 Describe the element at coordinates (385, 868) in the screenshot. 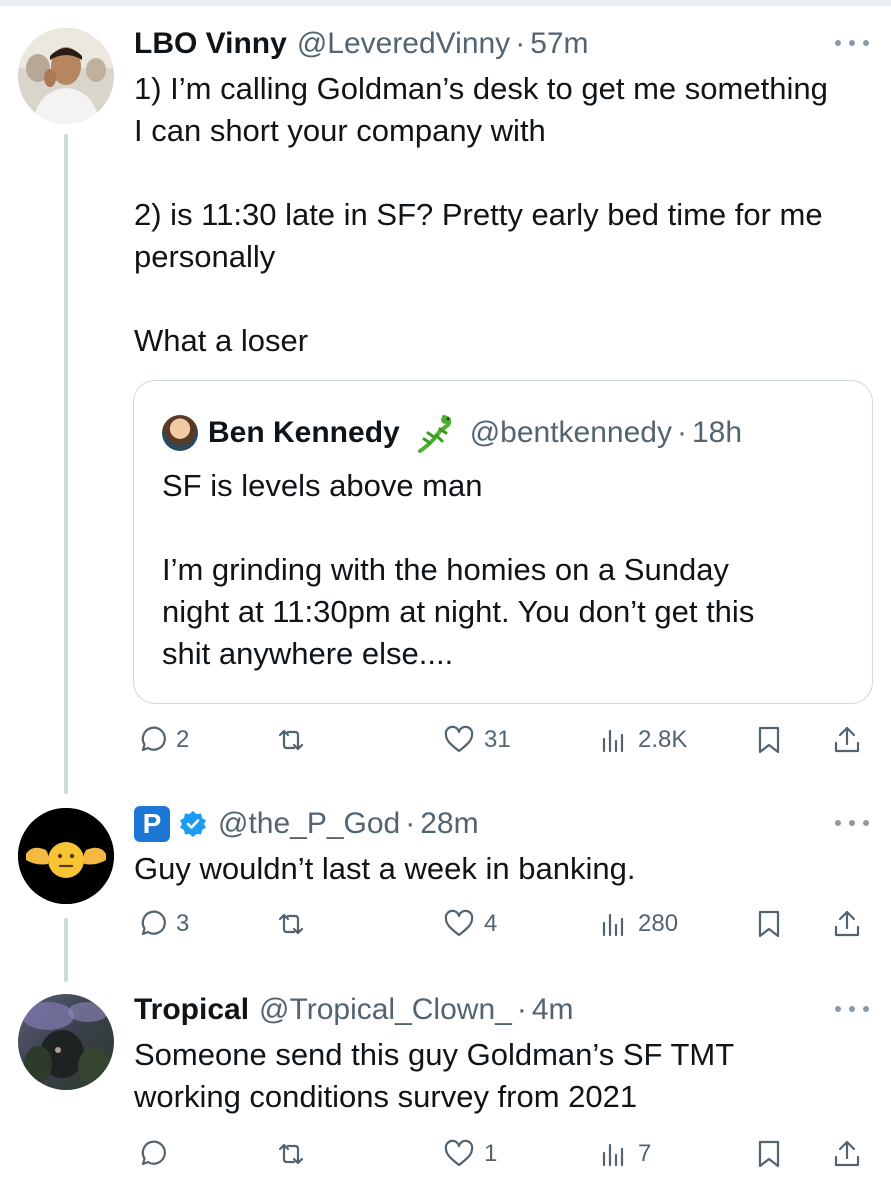

I see `tweet-text: Guy wouldn’t last a week in banking.` at that location.